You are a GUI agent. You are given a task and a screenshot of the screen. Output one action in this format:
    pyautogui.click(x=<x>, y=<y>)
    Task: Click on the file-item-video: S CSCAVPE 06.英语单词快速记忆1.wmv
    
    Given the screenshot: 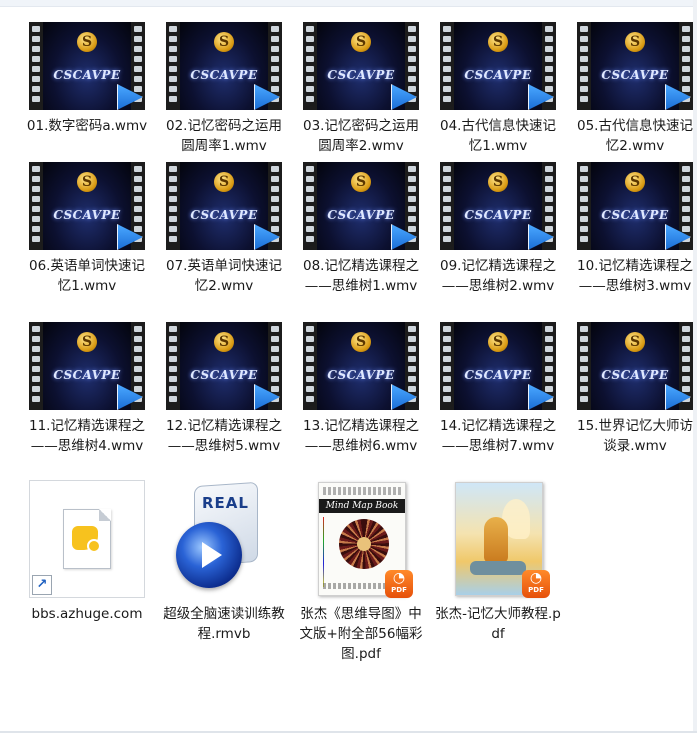 What is the action you would take?
    pyautogui.click(x=87, y=229)
    